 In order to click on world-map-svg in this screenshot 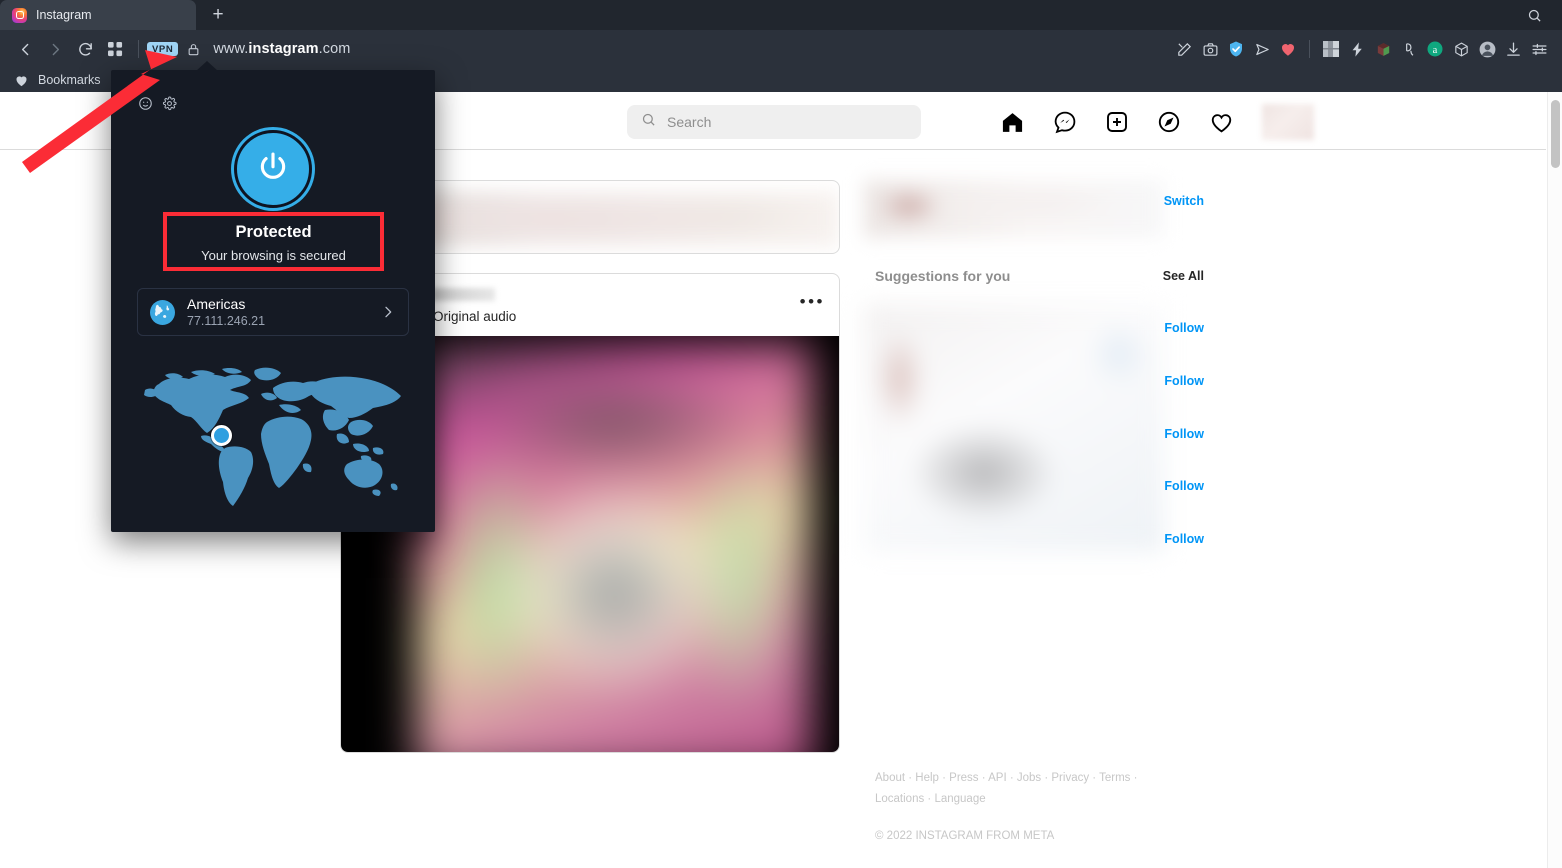, I will do `click(272, 436)`.